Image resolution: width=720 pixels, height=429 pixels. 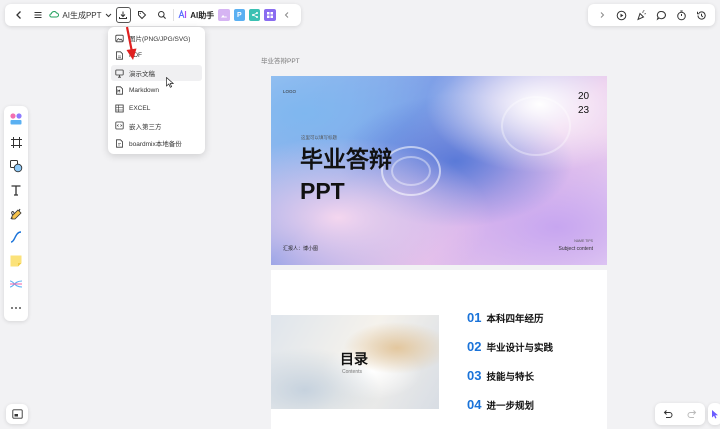 I want to click on toc-item: 03 技能与特长, so click(x=500, y=375).